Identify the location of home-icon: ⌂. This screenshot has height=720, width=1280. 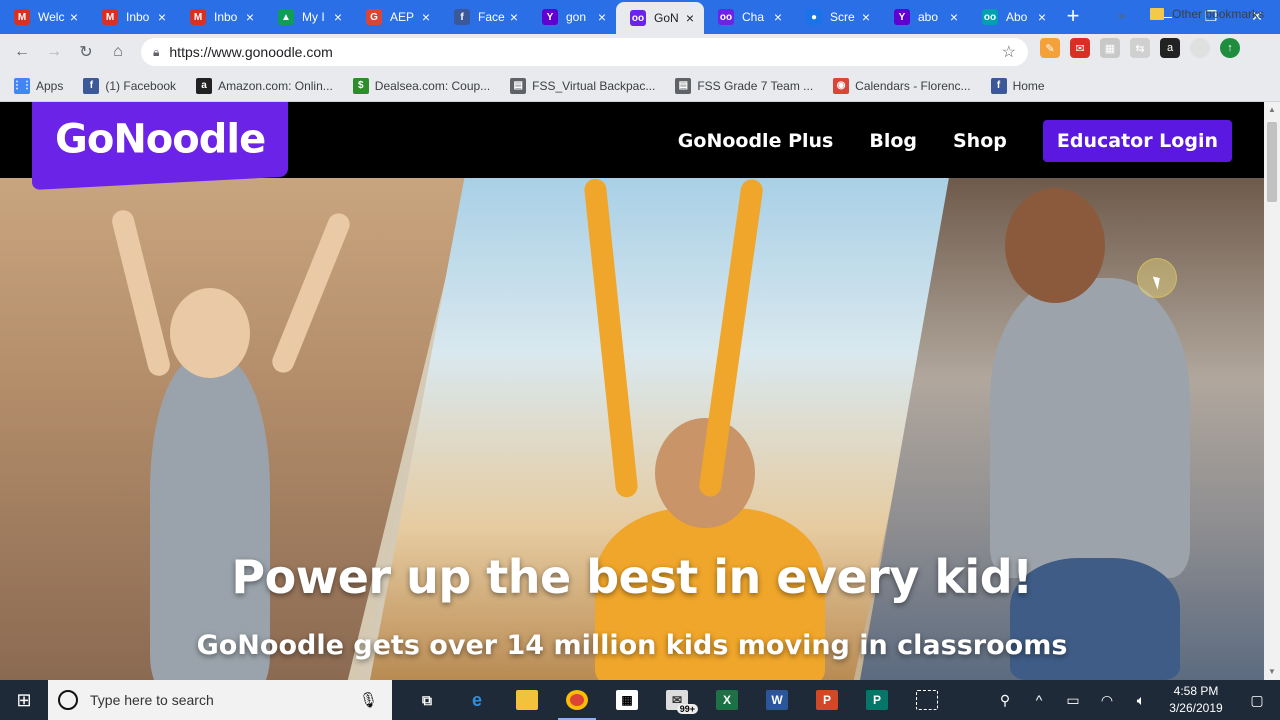
(118, 52).